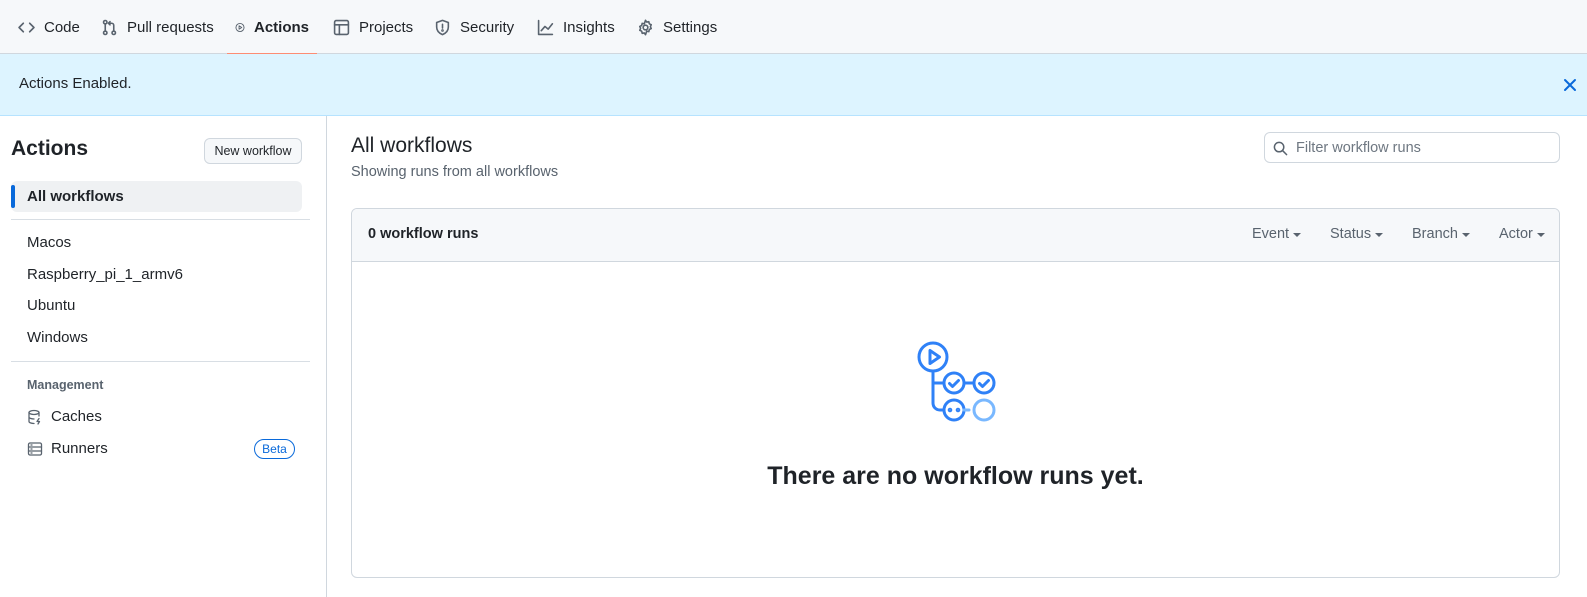  What do you see at coordinates (455, 172) in the screenshot?
I see `page-subtitle: Showing runs from all workflows` at bounding box center [455, 172].